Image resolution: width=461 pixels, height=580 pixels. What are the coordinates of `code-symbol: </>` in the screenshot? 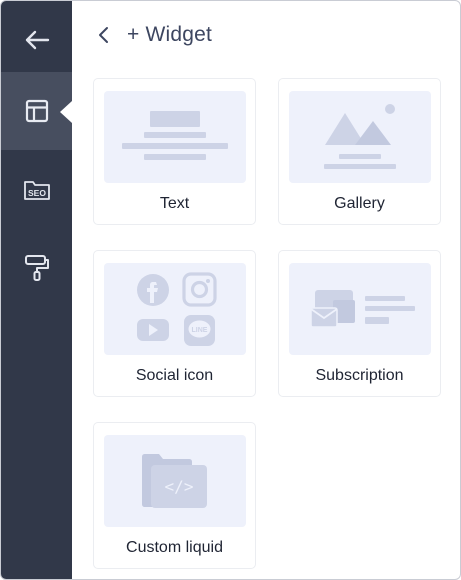 It's located at (179, 486).